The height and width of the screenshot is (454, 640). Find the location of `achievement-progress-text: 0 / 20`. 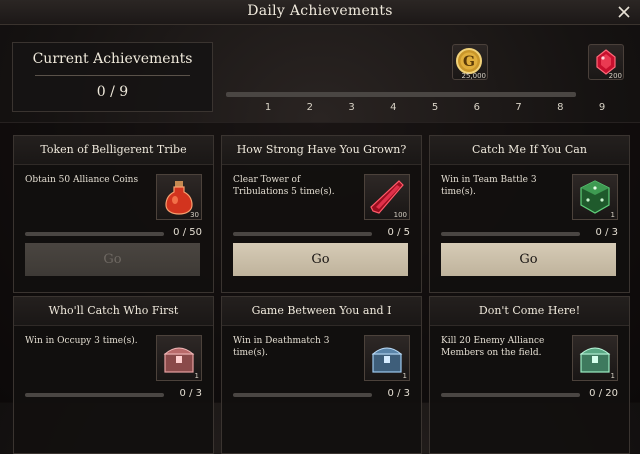

achievement-progress-text: 0 / 20 is located at coordinates (603, 393).